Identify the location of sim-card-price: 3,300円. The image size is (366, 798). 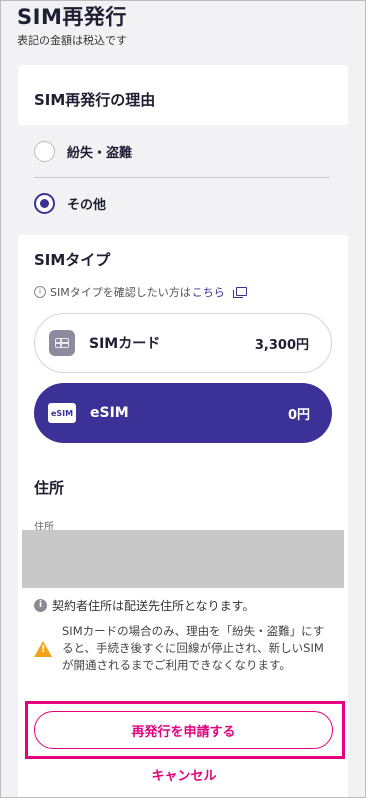
(281, 345).